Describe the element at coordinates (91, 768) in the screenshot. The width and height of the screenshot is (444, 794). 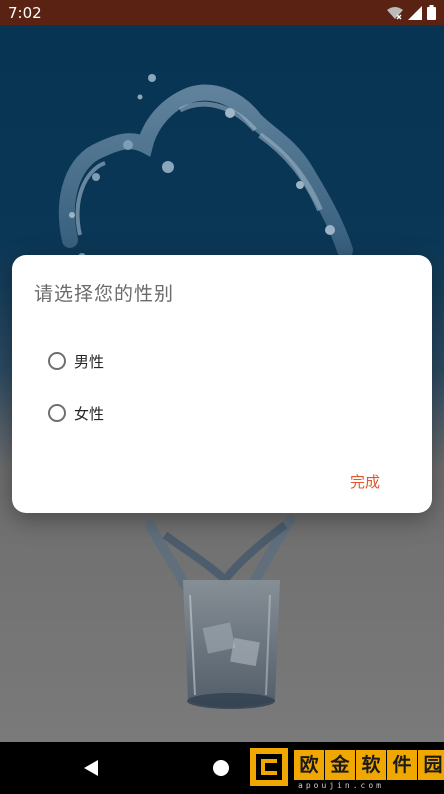
I see `back-icon` at that location.